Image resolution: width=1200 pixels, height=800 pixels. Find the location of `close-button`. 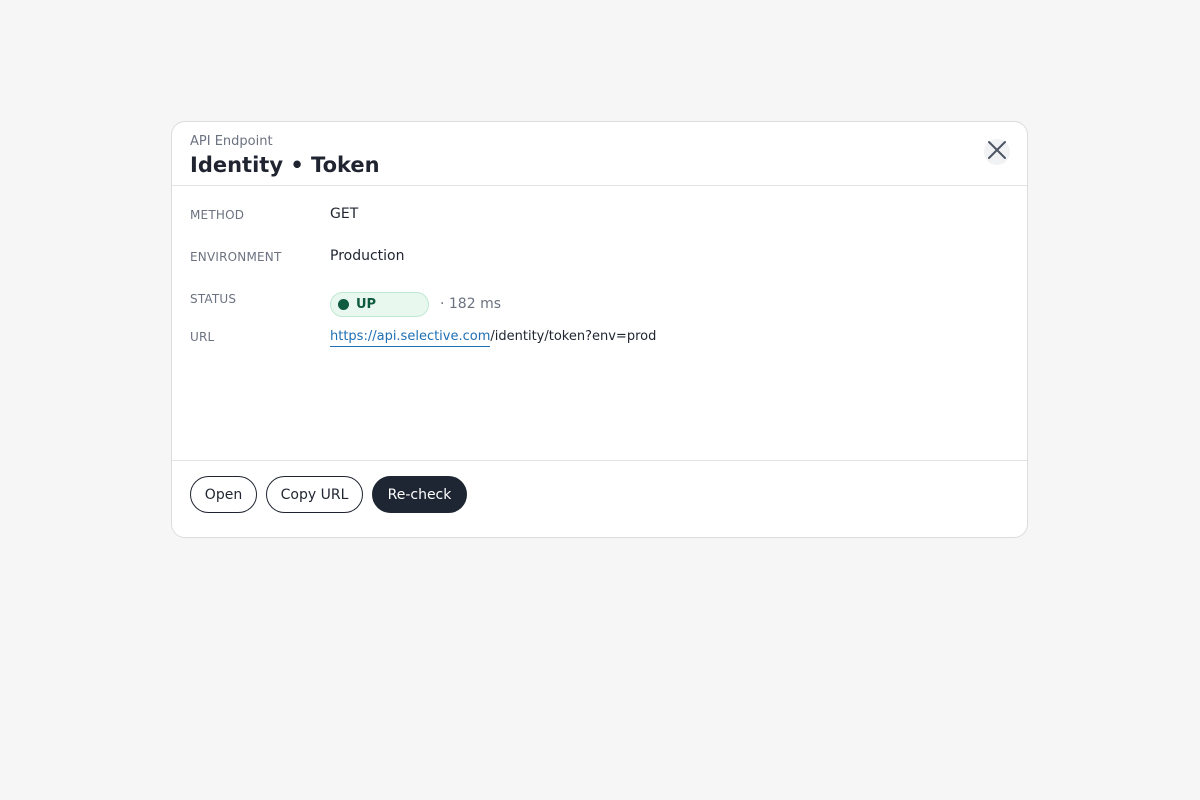

close-button is located at coordinates (997, 152).